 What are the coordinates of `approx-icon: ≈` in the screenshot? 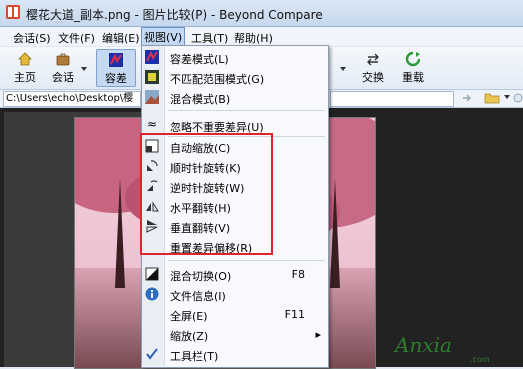 It's located at (152, 124).